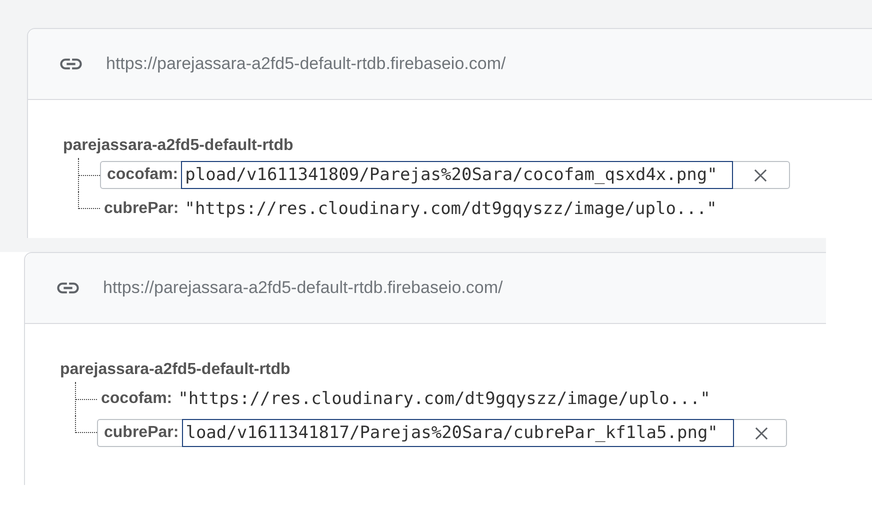  Describe the element at coordinates (137, 399) in the screenshot. I see `node-key: cocofam:` at that location.